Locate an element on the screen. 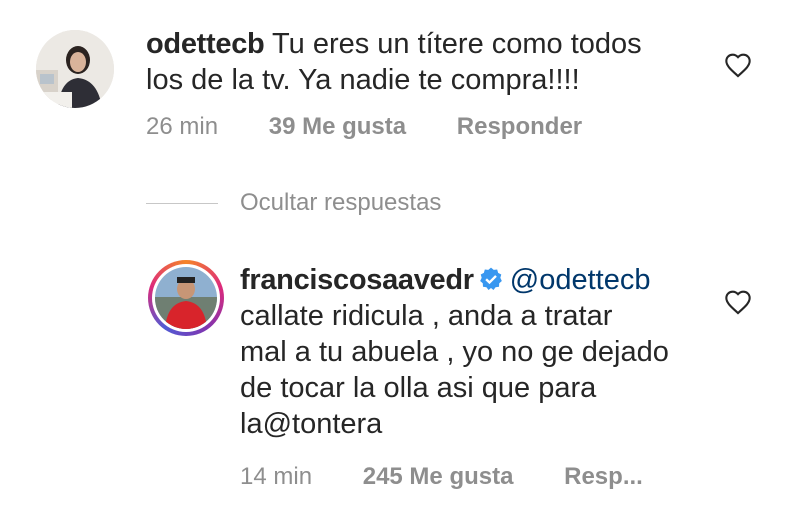 The height and width of the screenshot is (511, 800). comment-body-line-1: Tu eres un títere como todos is located at coordinates (457, 44).